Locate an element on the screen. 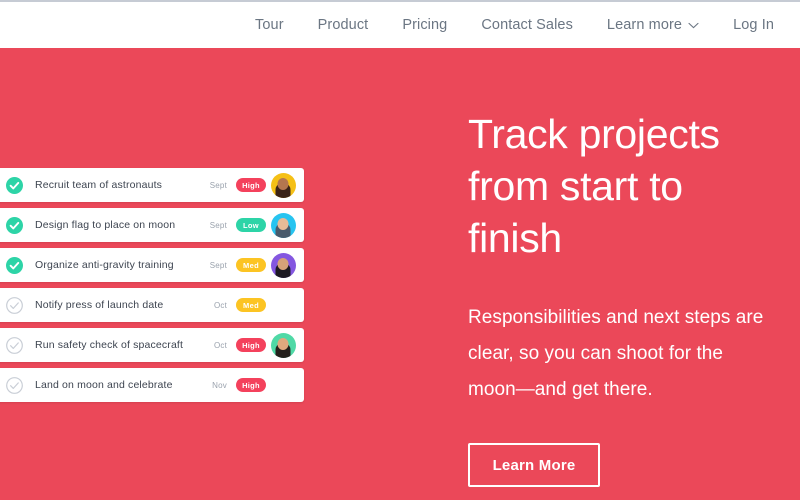  task-title: Run safety check of spacecraft is located at coordinates (109, 345).